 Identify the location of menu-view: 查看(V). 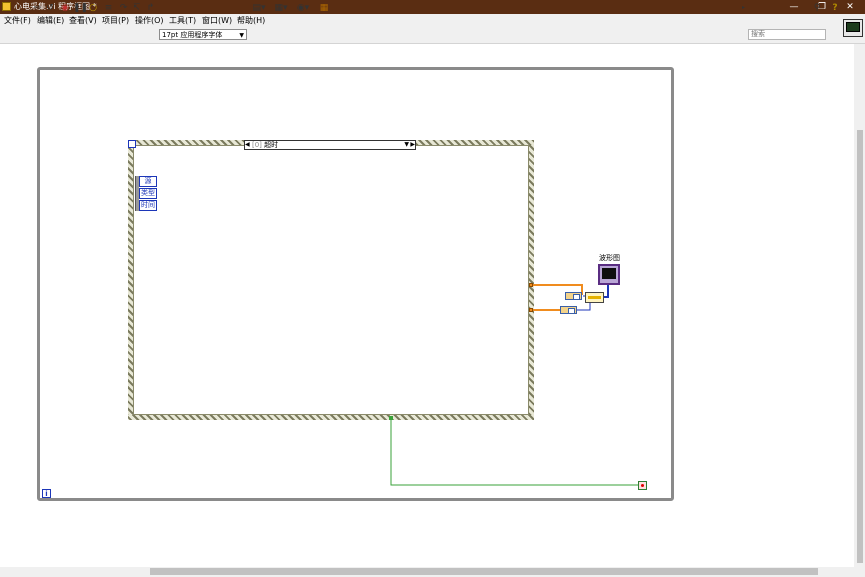
(83, 20).